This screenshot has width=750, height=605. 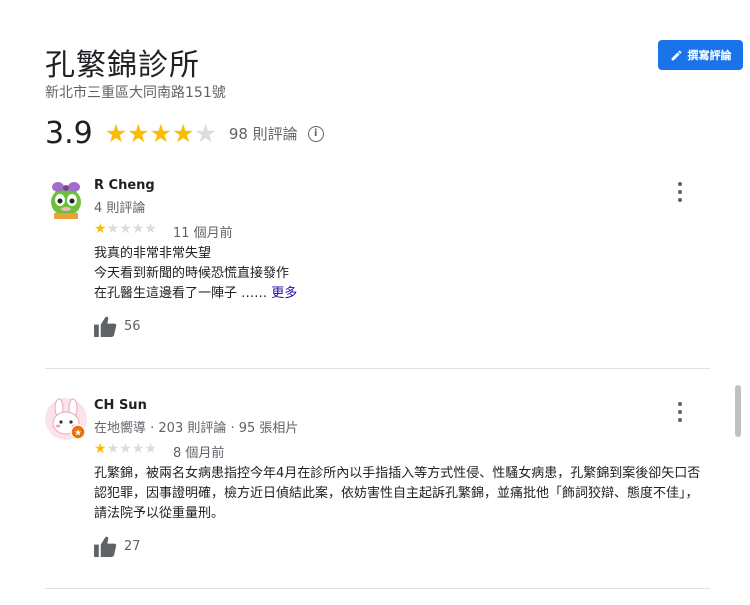 What do you see at coordinates (120, 208) in the screenshot?
I see `reviewer-meta: 4 則評論` at bounding box center [120, 208].